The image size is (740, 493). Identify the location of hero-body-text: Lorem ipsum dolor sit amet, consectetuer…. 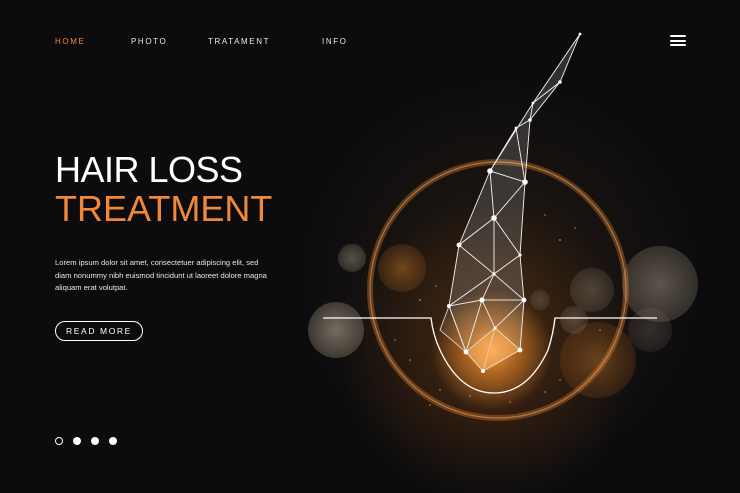
(161, 275).